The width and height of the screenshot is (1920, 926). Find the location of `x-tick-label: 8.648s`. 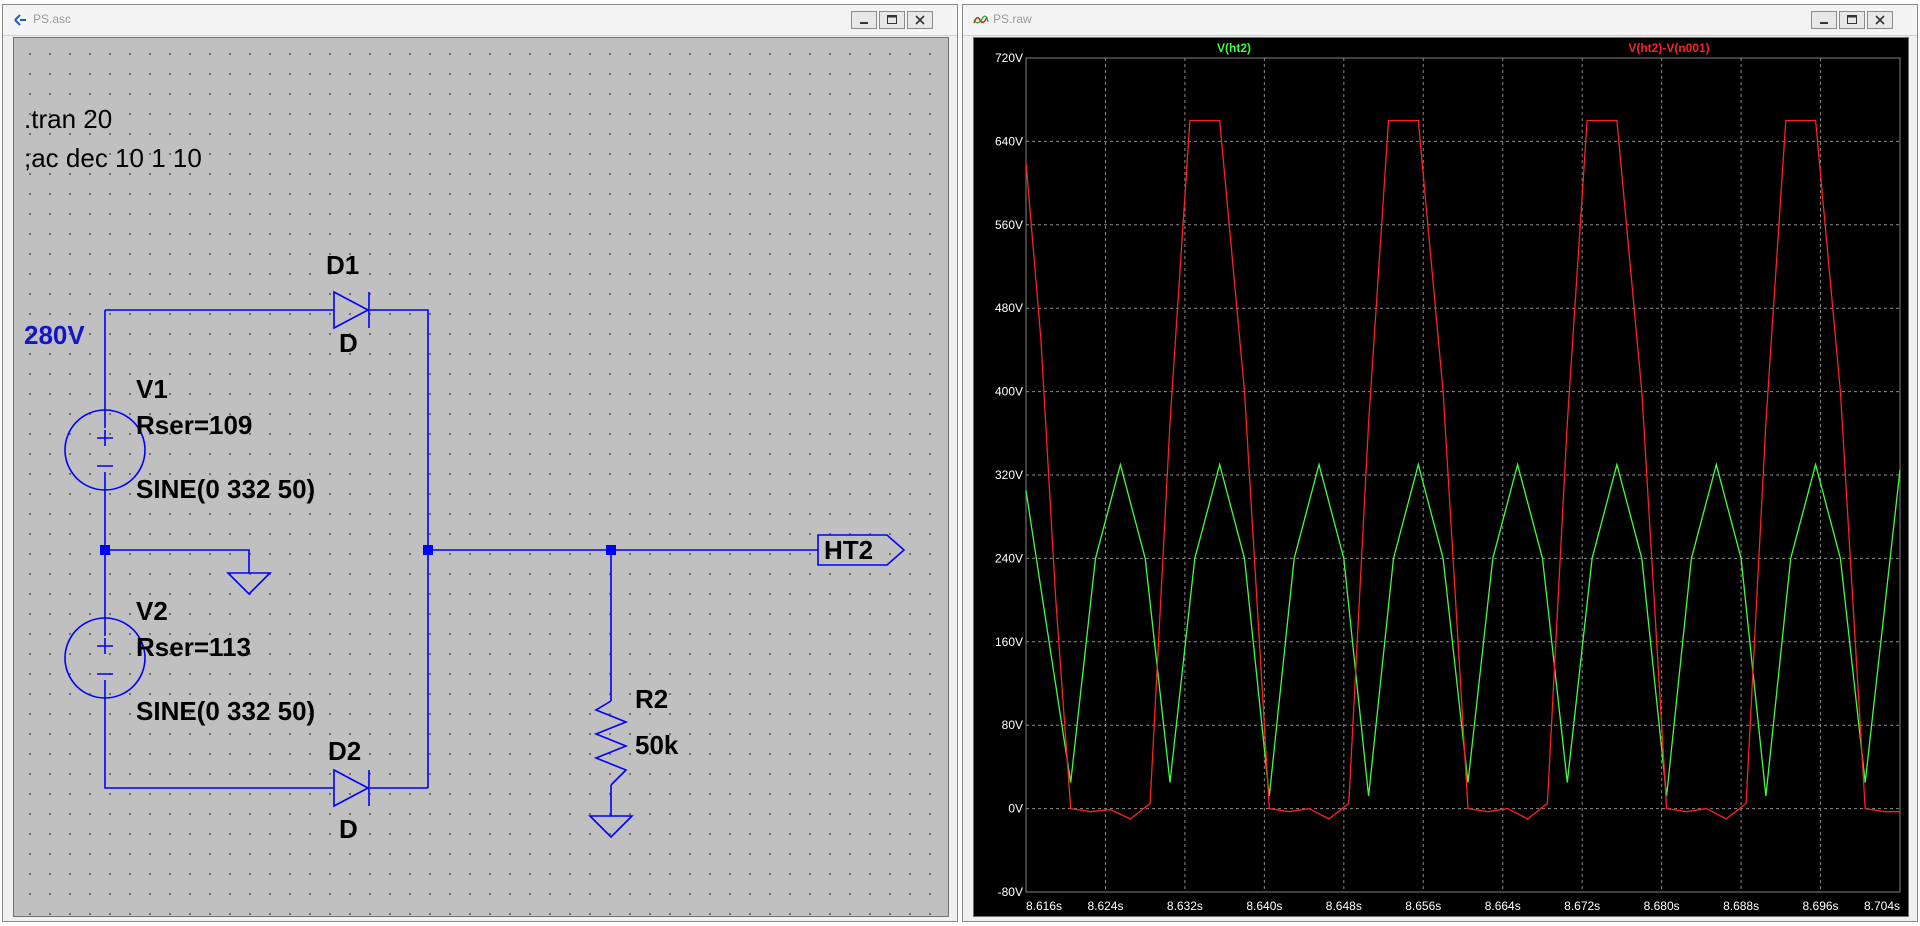

x-tick-label: 8.648s is located at coordinates (1344, 906).